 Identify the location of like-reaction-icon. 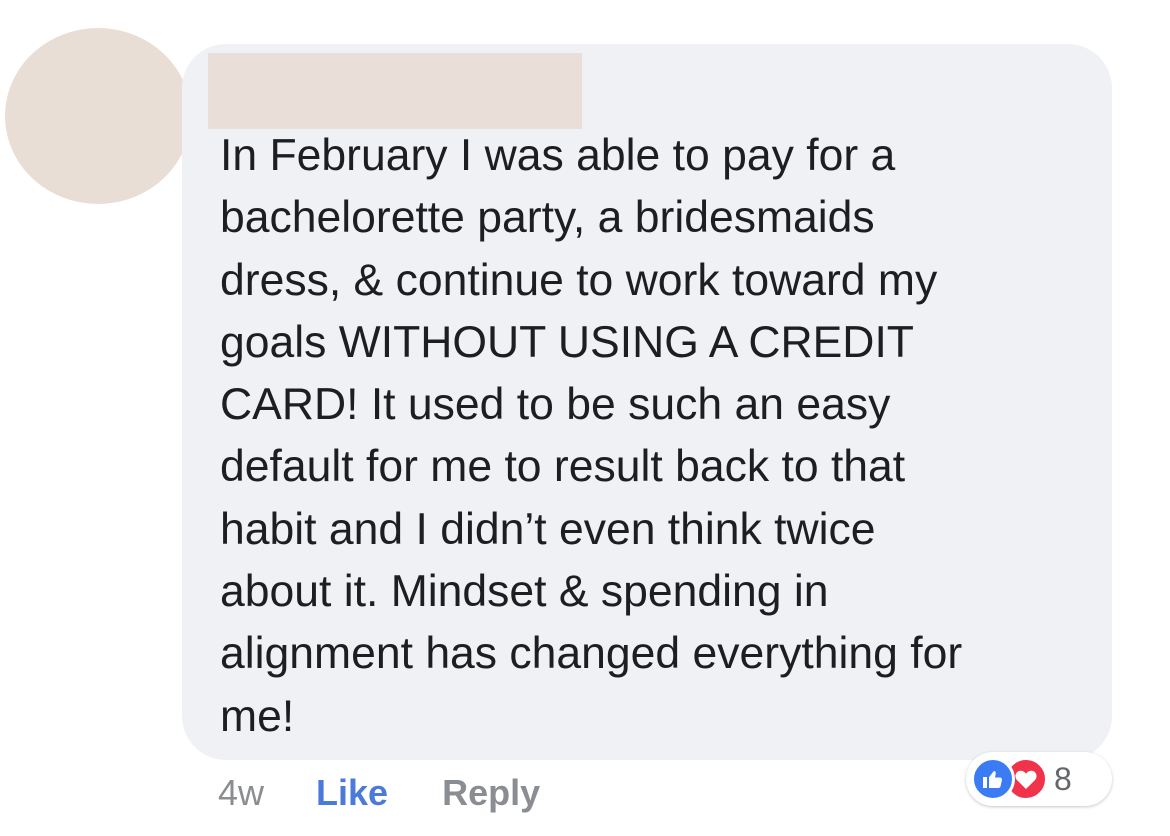
(993, 779).